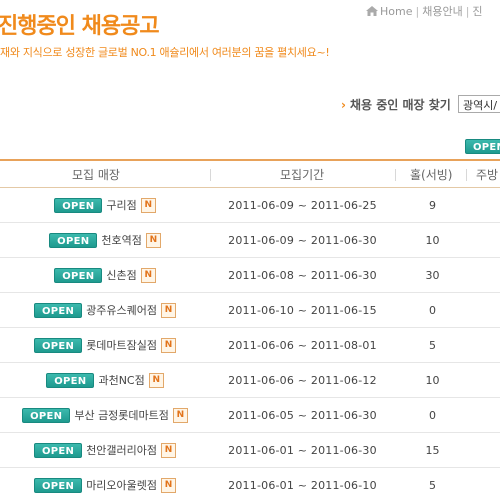 The width and height of the screenshot is (500, 500). I want to click on store-finder-label: › 채용 중인 매장 찾기, so click(396, 104).